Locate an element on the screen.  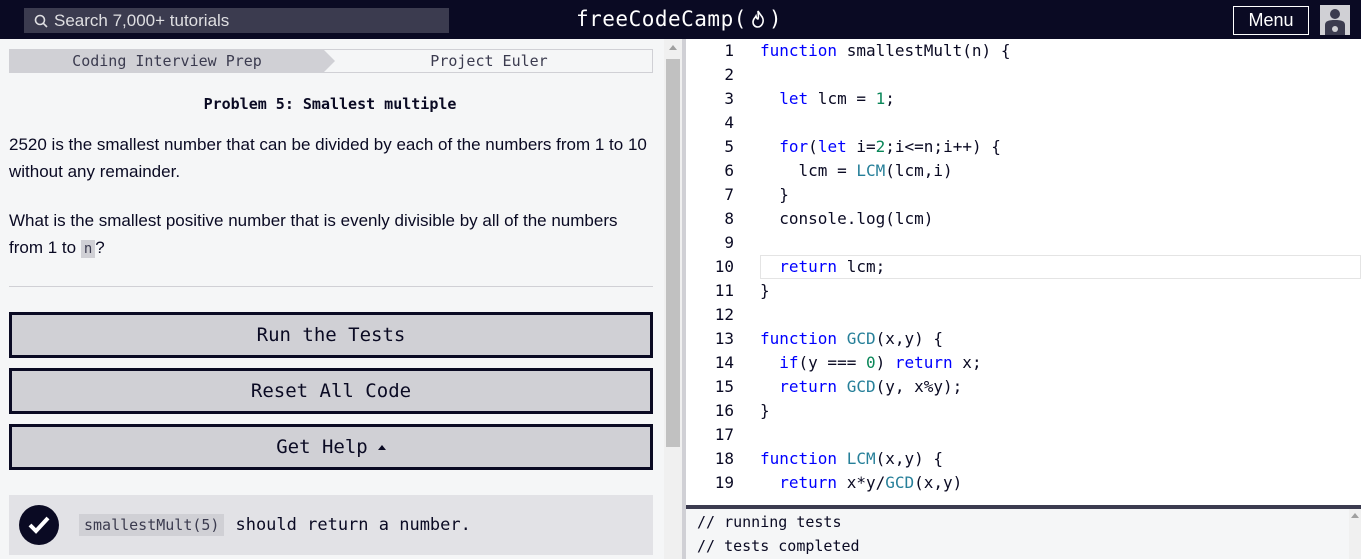
code-text: let lcm = 1; is located at coordinates (827, 99).